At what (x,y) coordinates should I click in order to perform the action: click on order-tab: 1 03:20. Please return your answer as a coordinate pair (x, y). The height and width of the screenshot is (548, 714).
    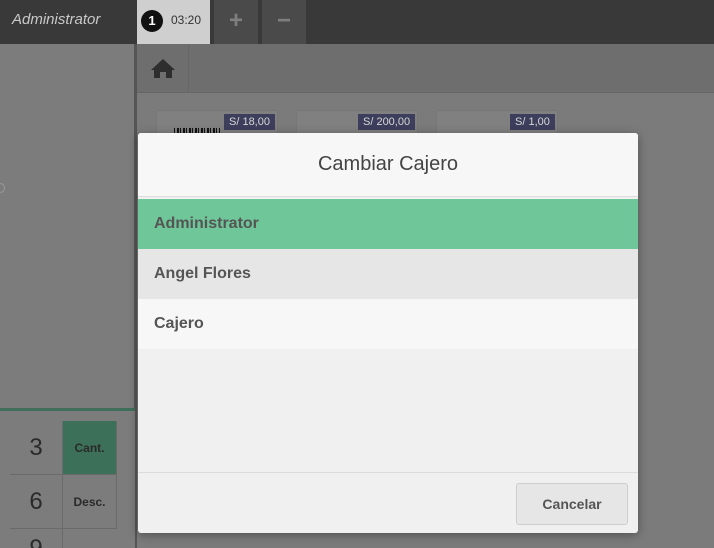
    Looking at the image, I should click on (173, 22).